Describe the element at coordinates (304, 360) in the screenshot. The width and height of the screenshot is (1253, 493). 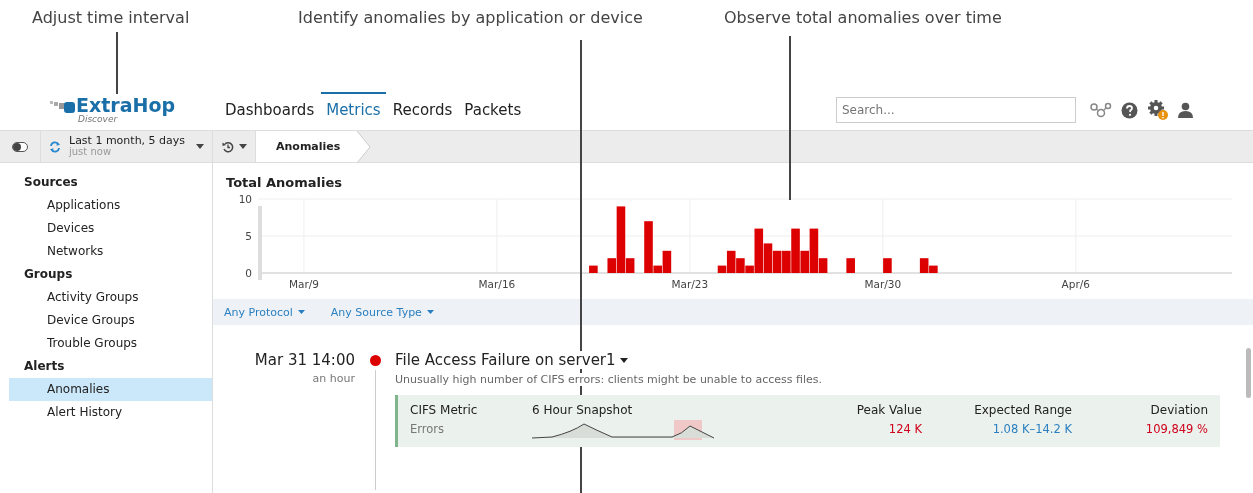
I see `anomaly-time: Mar 31 14:00` at that location.